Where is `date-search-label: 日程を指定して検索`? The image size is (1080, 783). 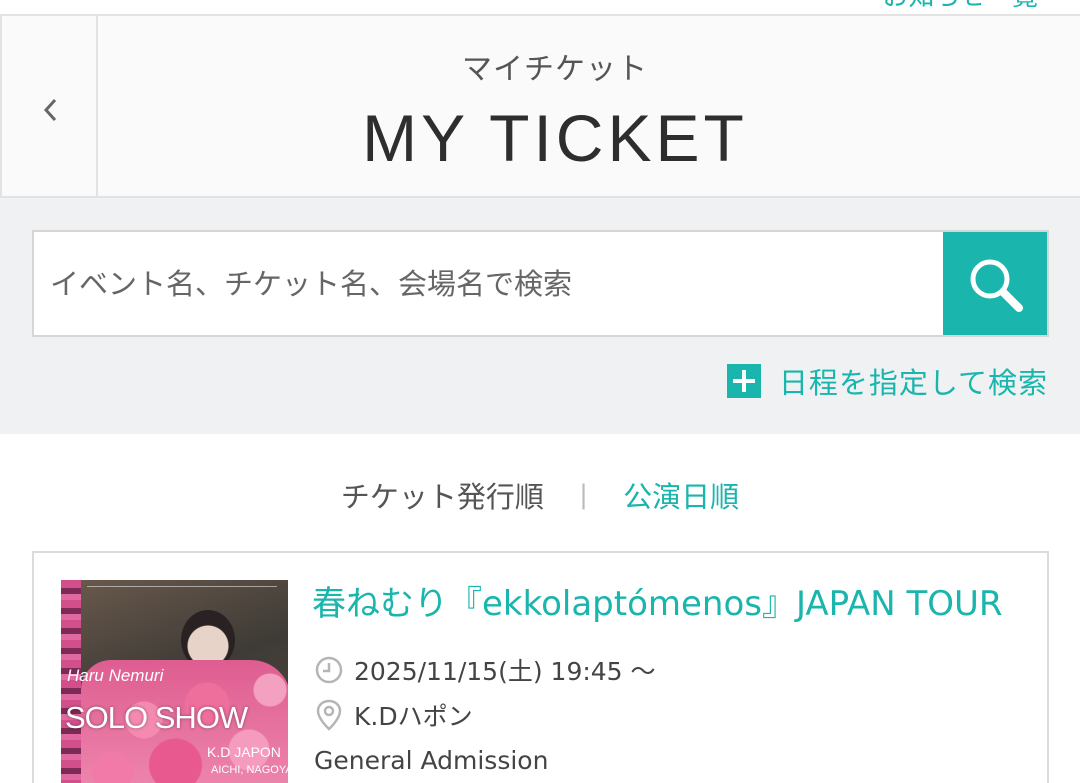
date-search-label: 日程を指定して検索 is located at coordinates (913, 383).